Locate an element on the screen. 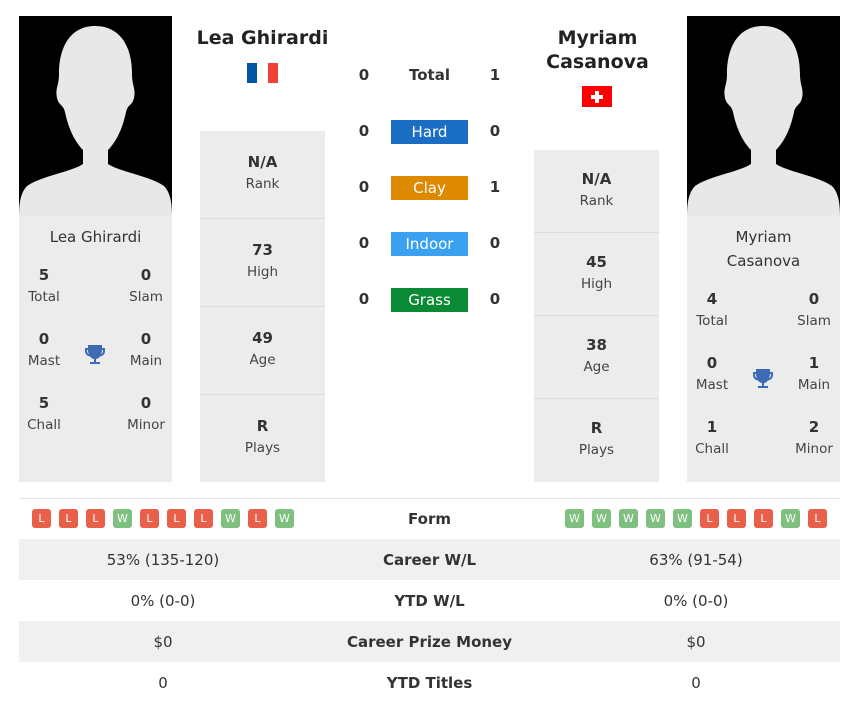 This screenshot has width=859, height=705. surface-indoor-button: Indoor is located at coordinates (429, 244).